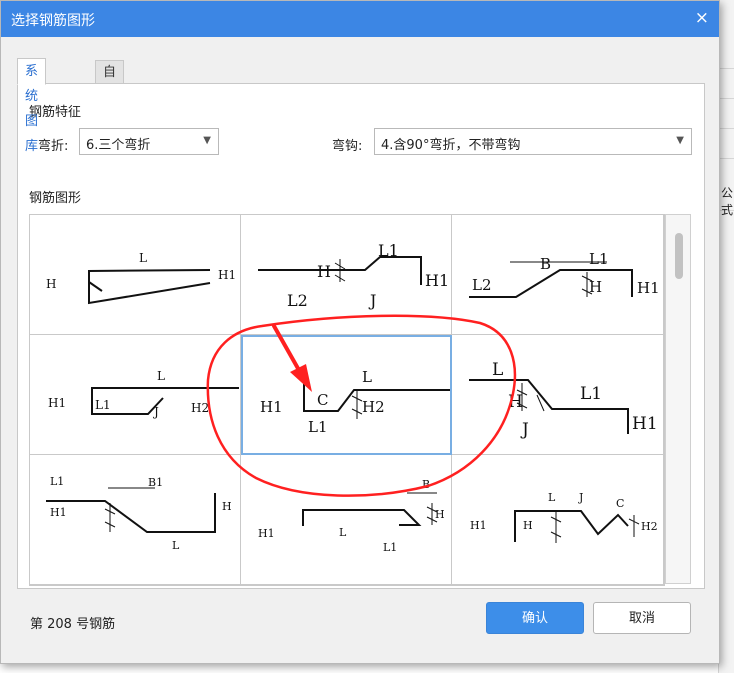 The image size is (734, 673). I want to click on shape-cell: H L1 H1 L2 J, so click(346, 275).